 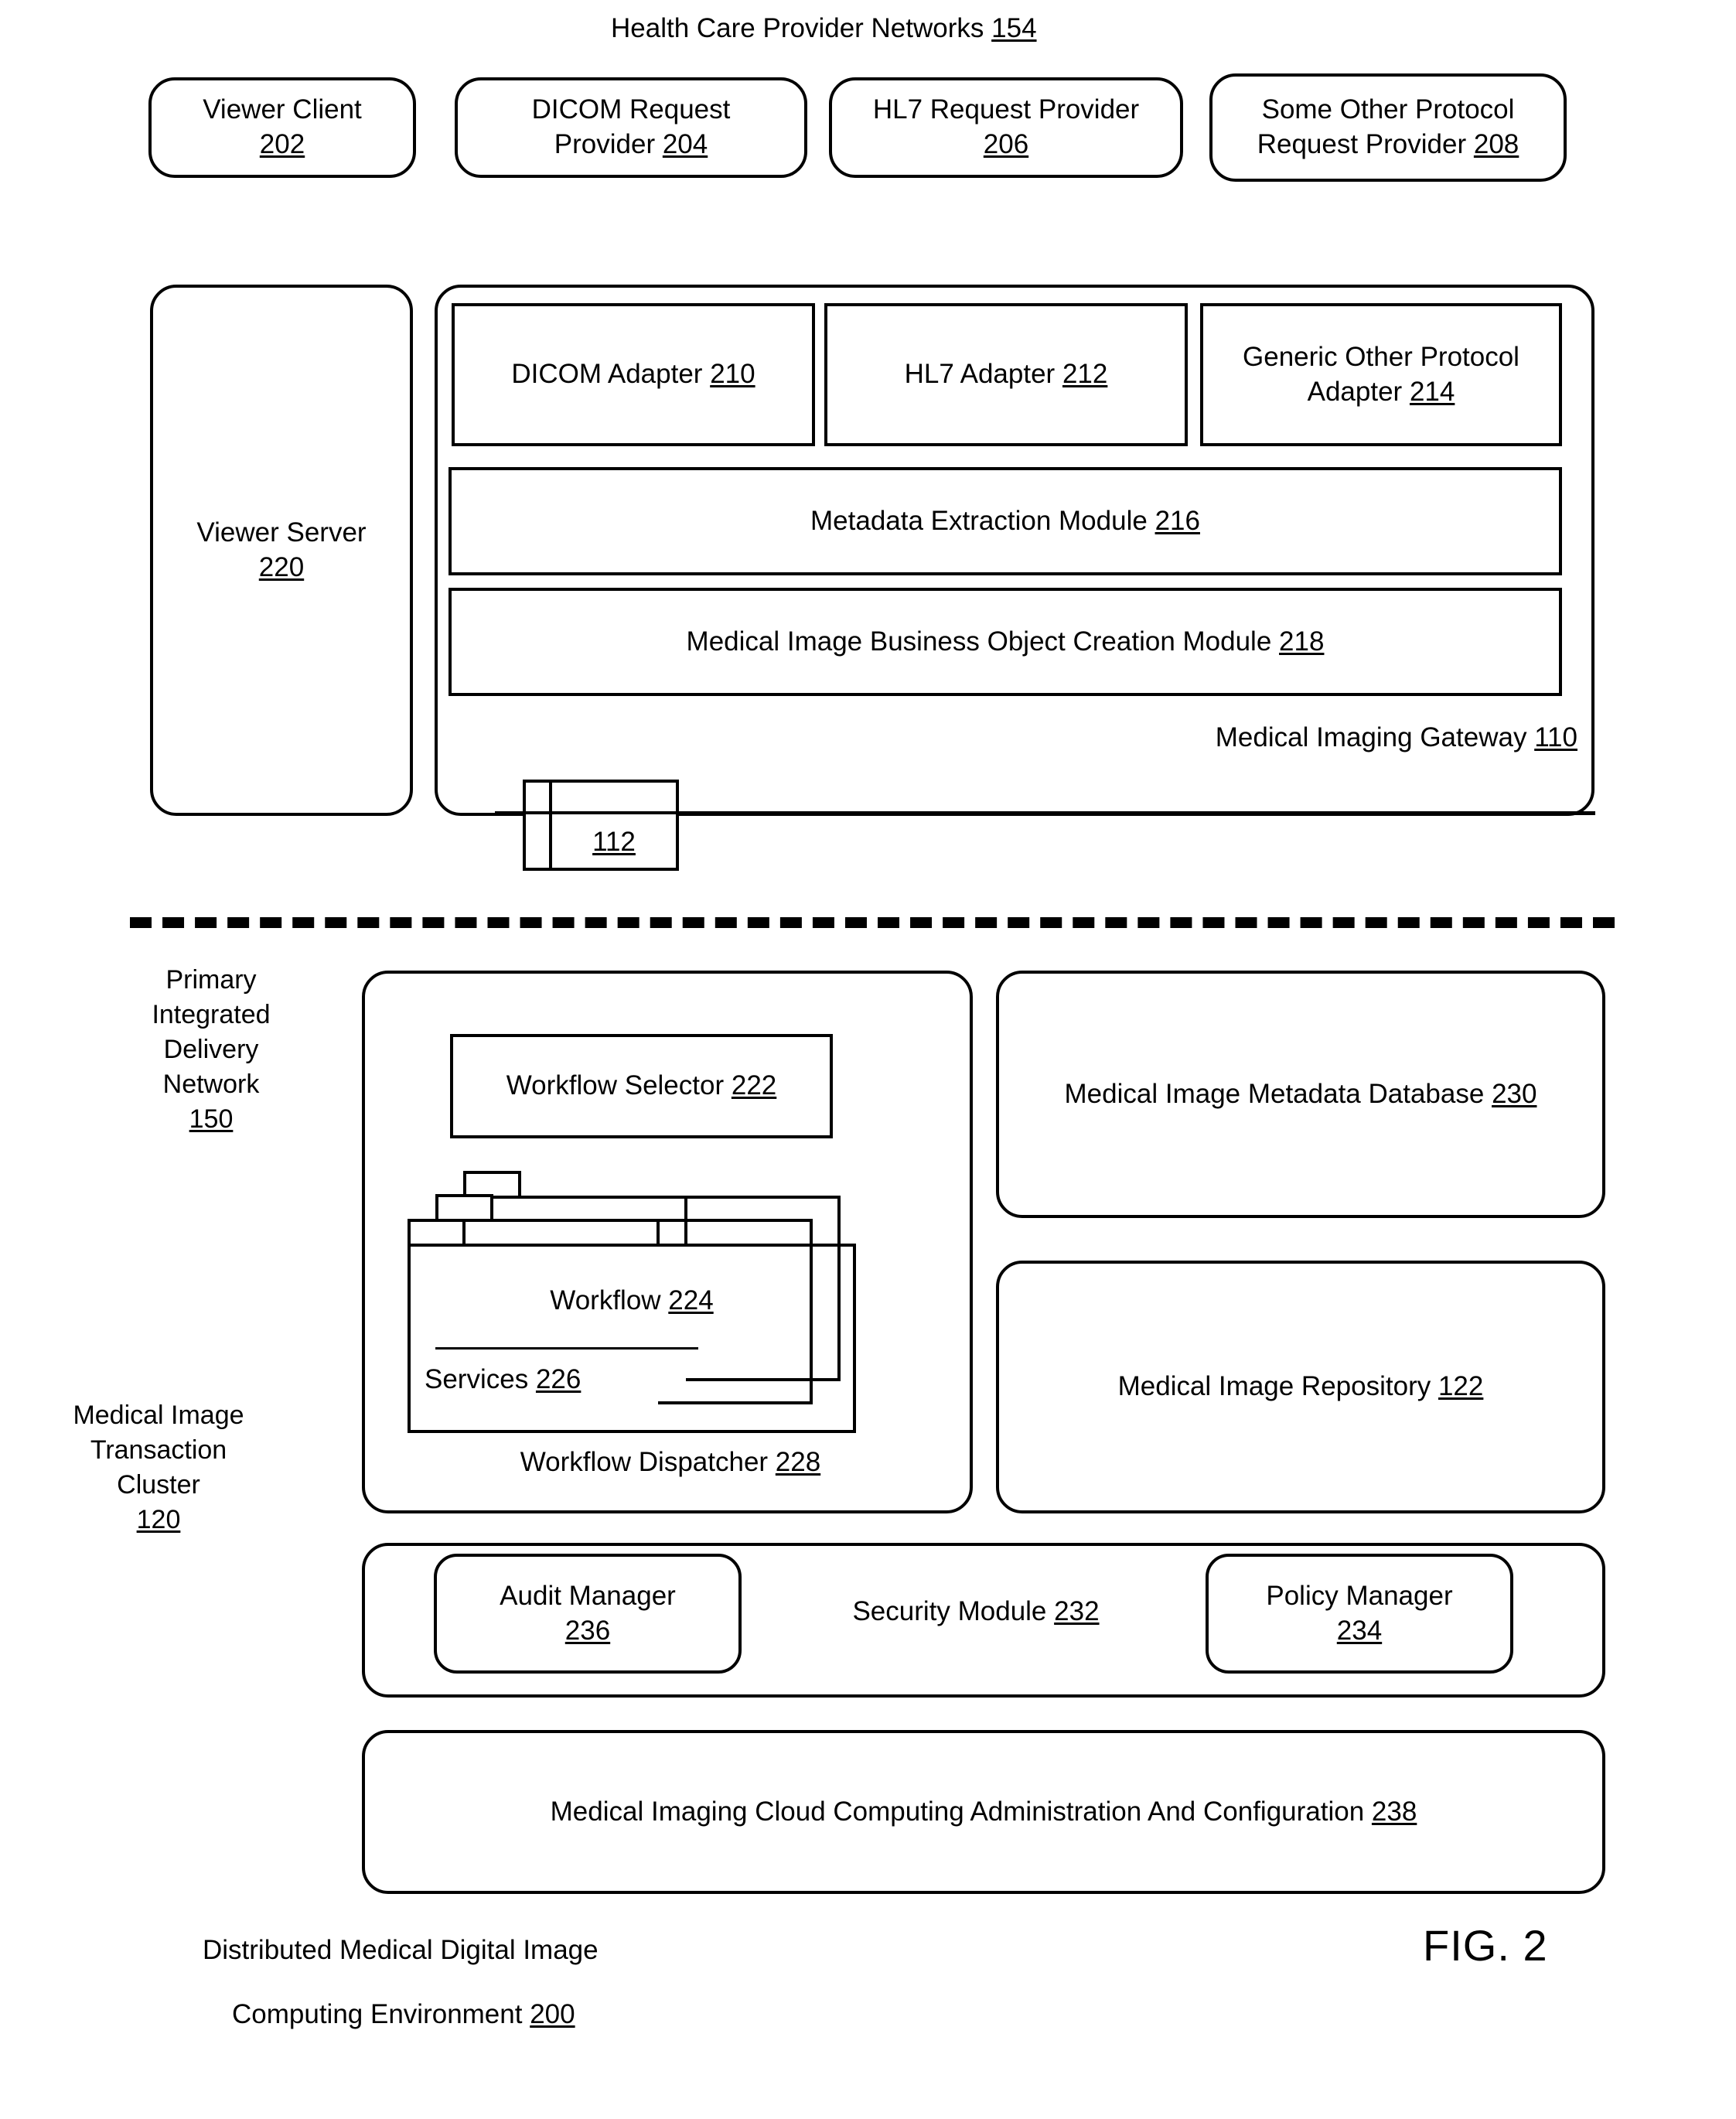 I want to click on generic-adapter-line2: Adapter, so click(x=1355, y=391).